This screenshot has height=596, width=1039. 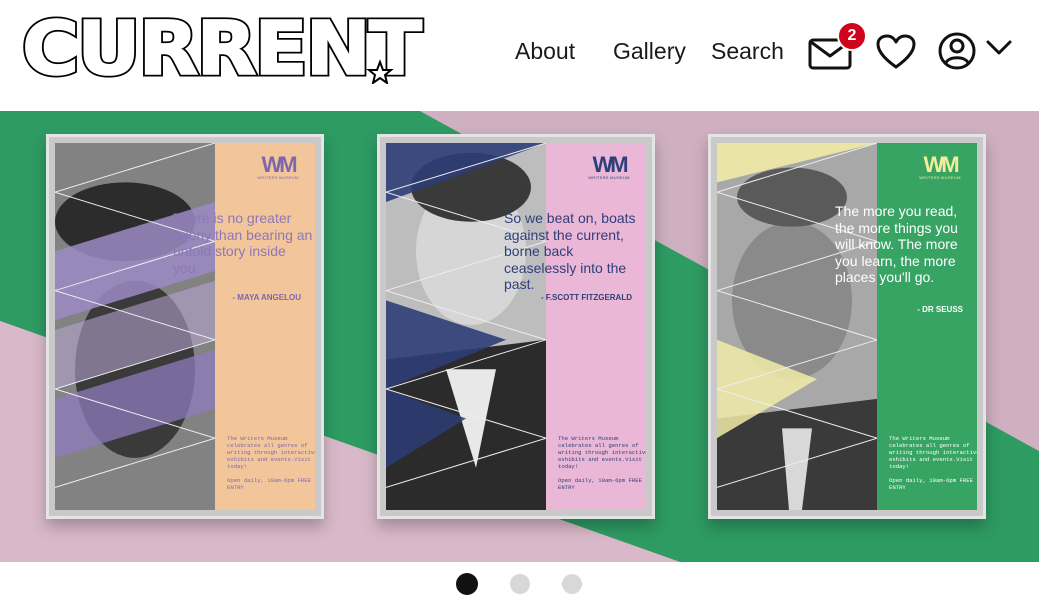 I want to click on notification-badge: 2, so click(x=852, y=36).